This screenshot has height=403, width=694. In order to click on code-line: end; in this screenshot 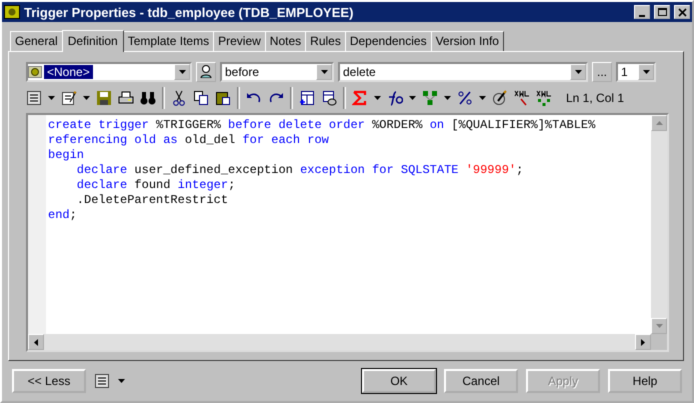, I will do `click(63, 215)`.